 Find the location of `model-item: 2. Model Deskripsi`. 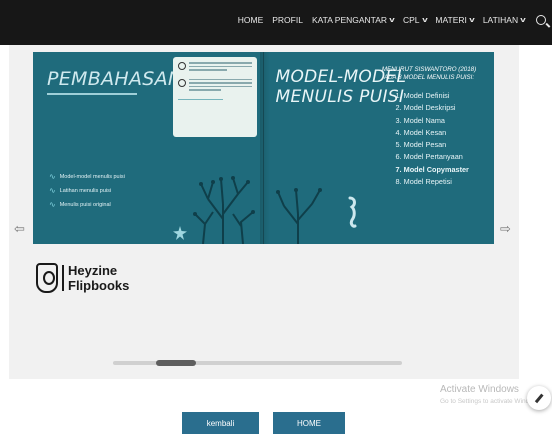

model-item: 2. Model Deskripsi is located at coordinates (425, 108).